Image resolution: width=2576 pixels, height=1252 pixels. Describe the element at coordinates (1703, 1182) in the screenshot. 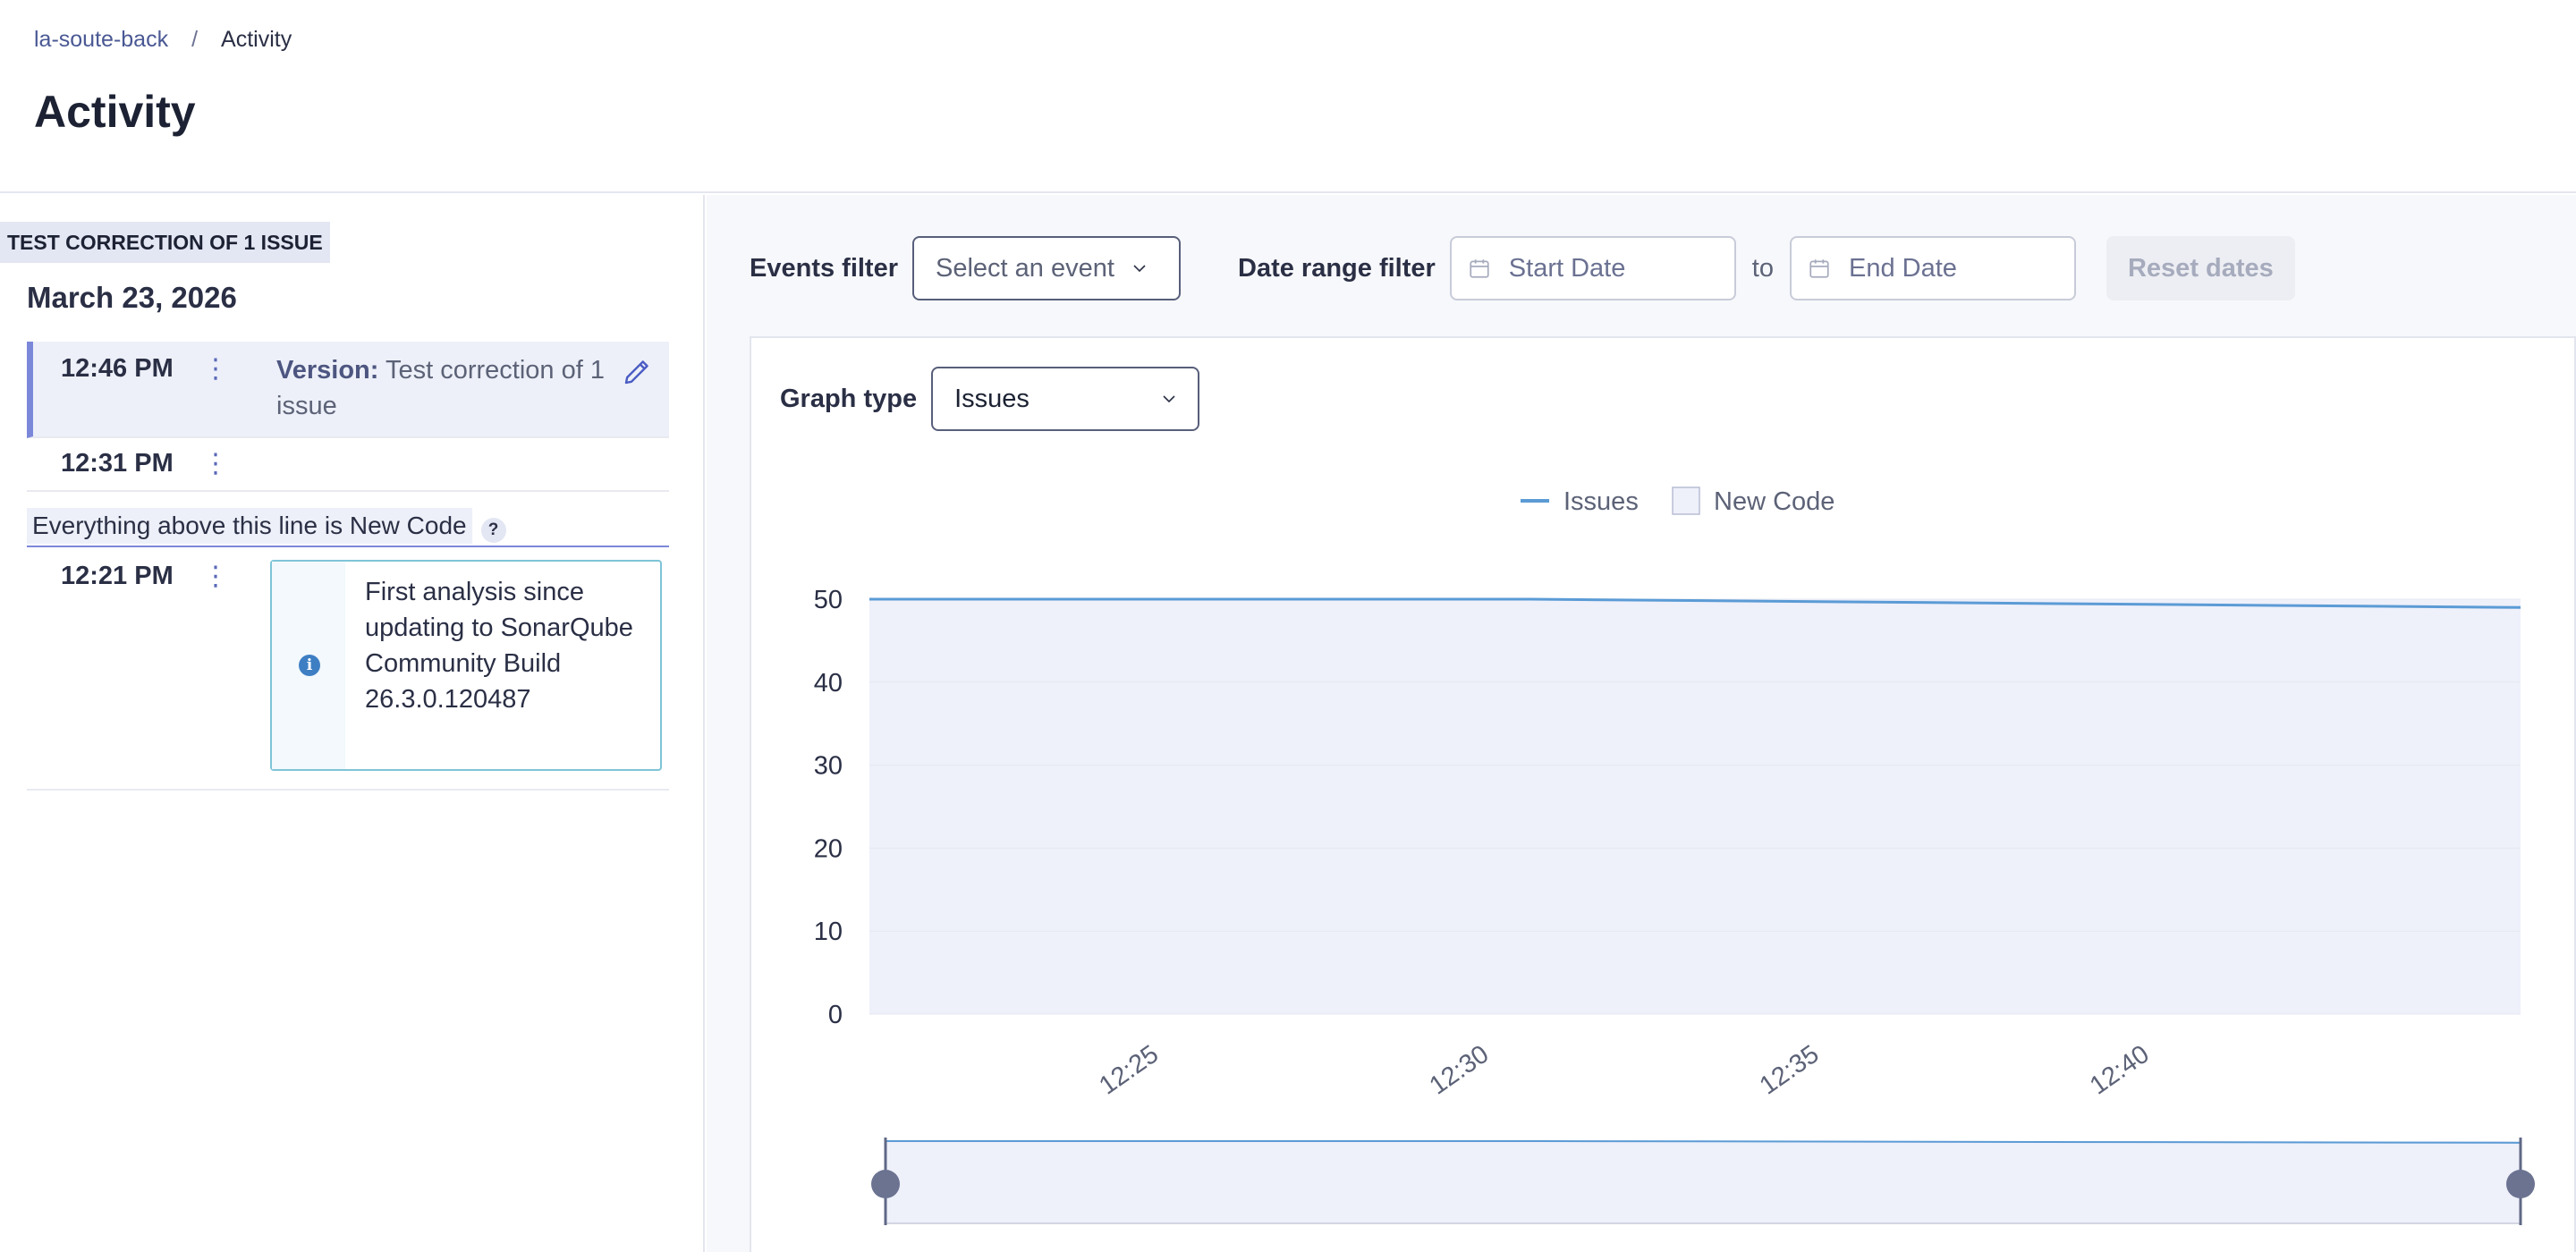

I see `zoom-brush-area` at that location.